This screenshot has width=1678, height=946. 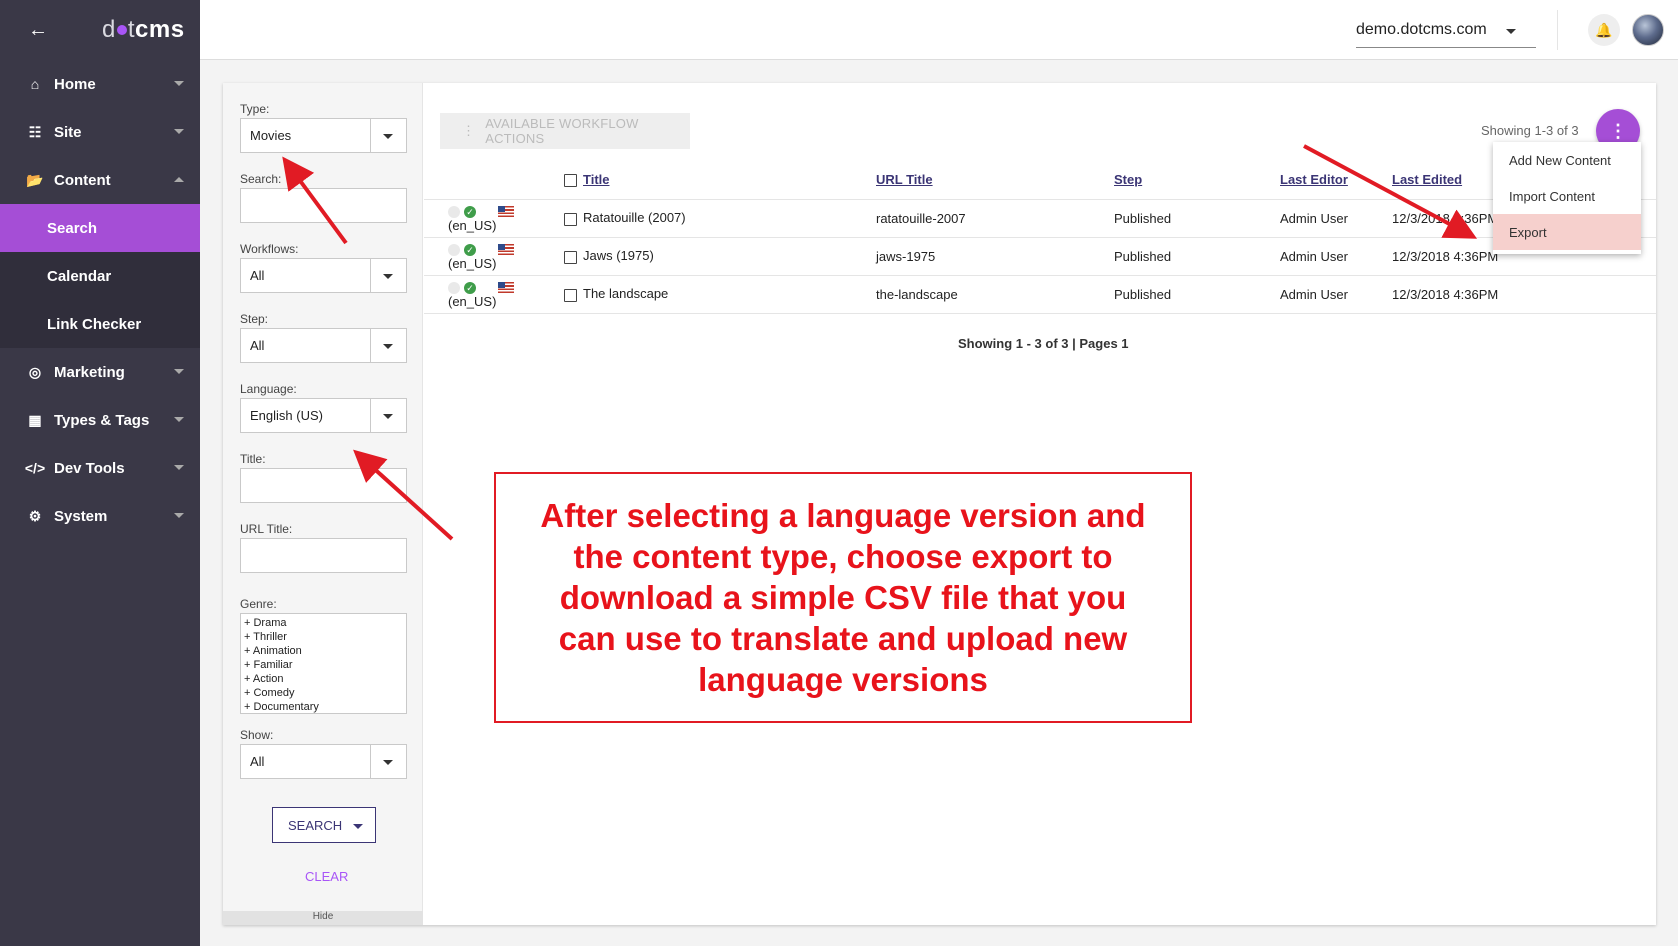 What do you see at coordinates (48, 30) in the screenshot?
I see `back-arrow-icon: ←` at bounding box center [48, 30].